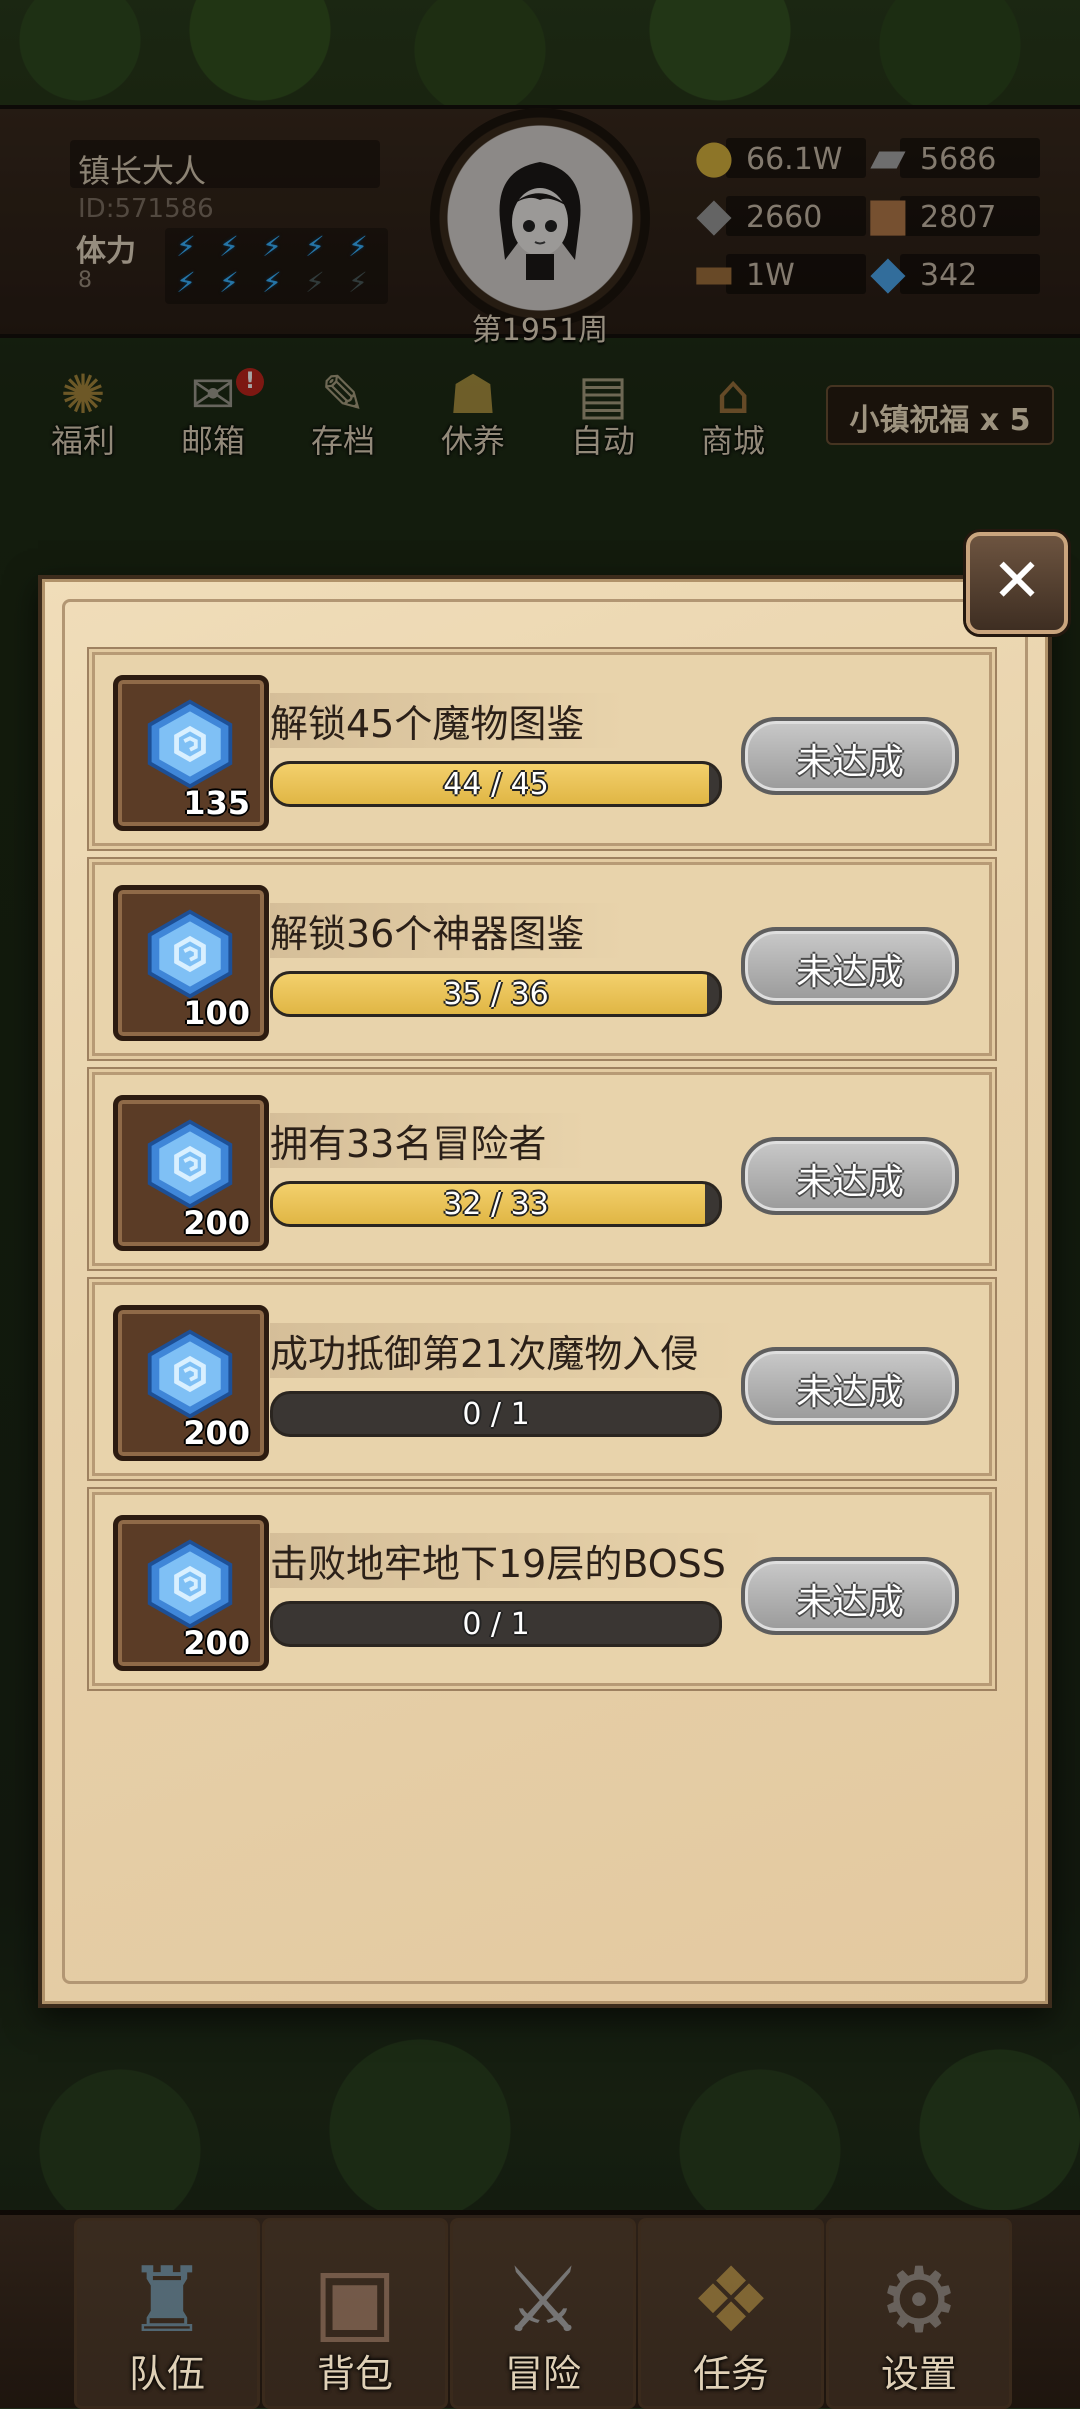  What do you see at coordinates (447, 930) in the screenshot?
I see `task-title: 解锁36个神器图鉴` at bounding box center [447, 930].